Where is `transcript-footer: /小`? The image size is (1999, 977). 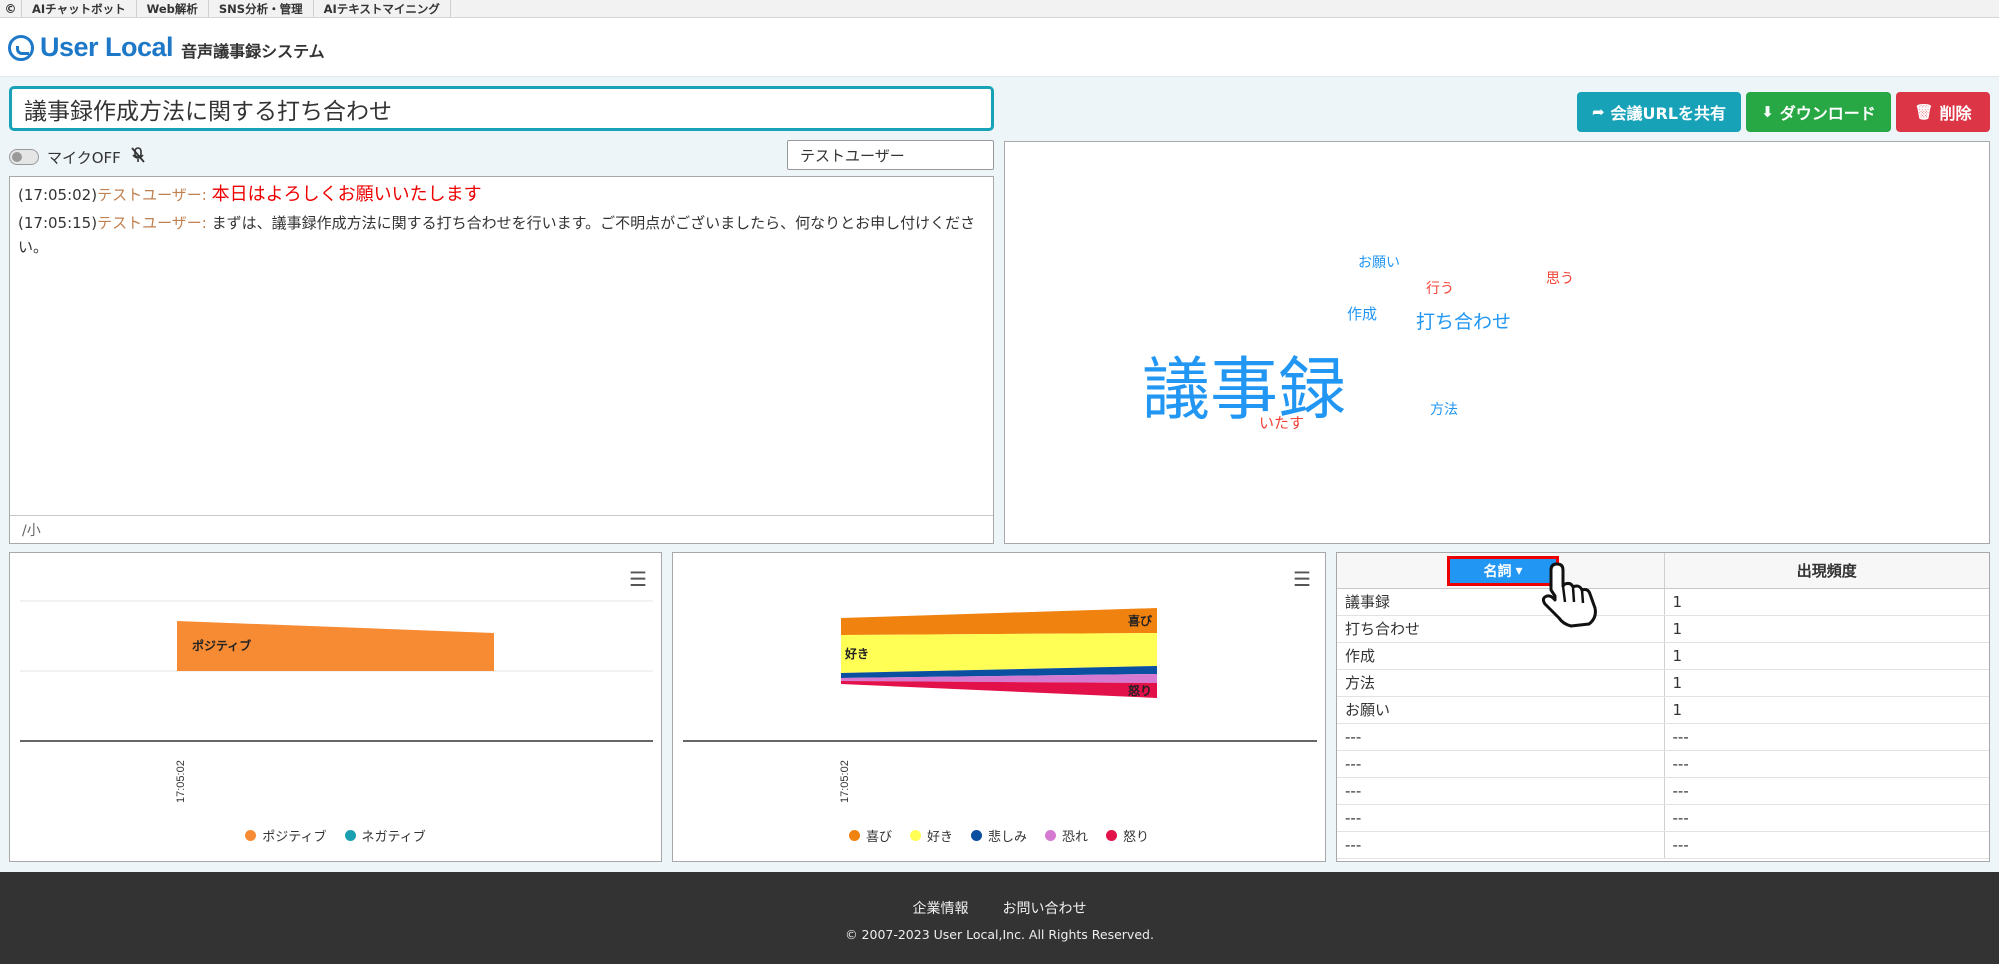
transcript-footer: /小 is located at coordinates (501, 529).